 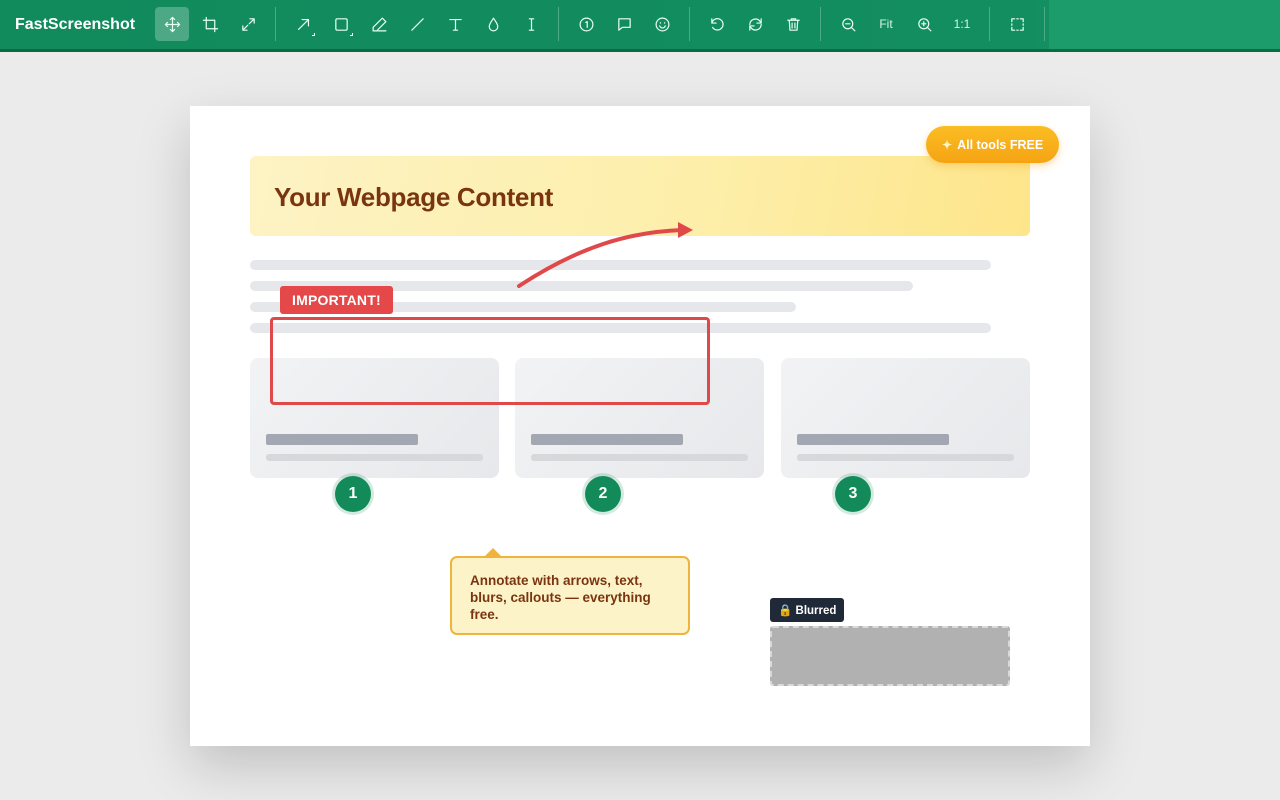 What do you see at coordinates (1164, 24) in the screenshot?
I see `toolbar-strip` at bounding box center [1164, 24].